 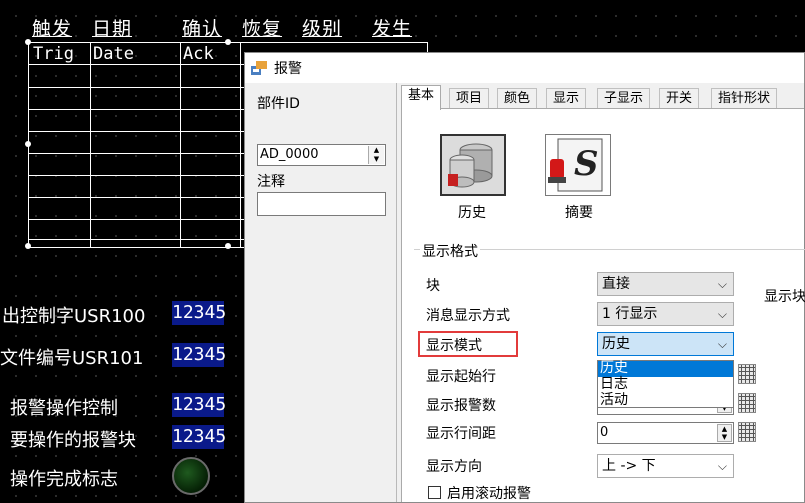 What do you see at coordinates (679, 98) in the screenshot?
I see `tab-switch: 开关` at bounding box center [679, 98].